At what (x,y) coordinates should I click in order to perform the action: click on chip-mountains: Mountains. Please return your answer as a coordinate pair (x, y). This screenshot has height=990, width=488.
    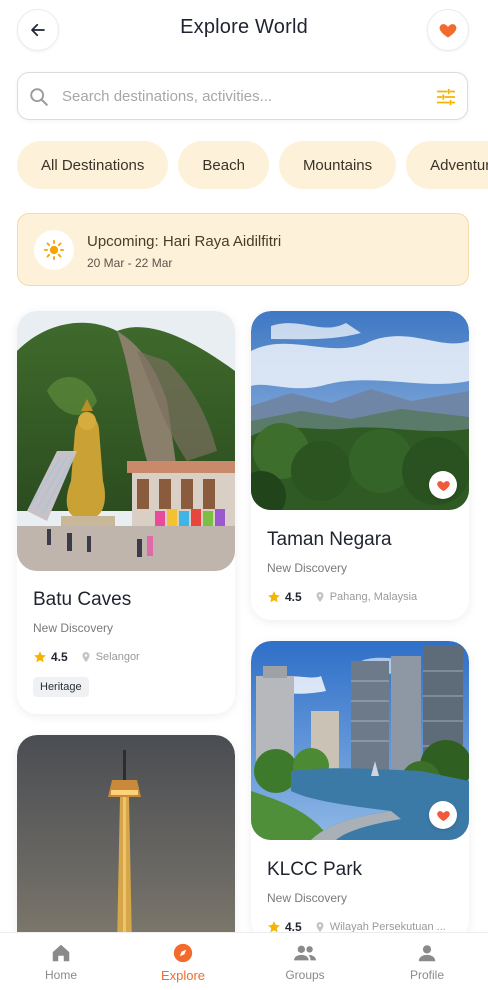
    Looking at the image, I should click on (337, 165).